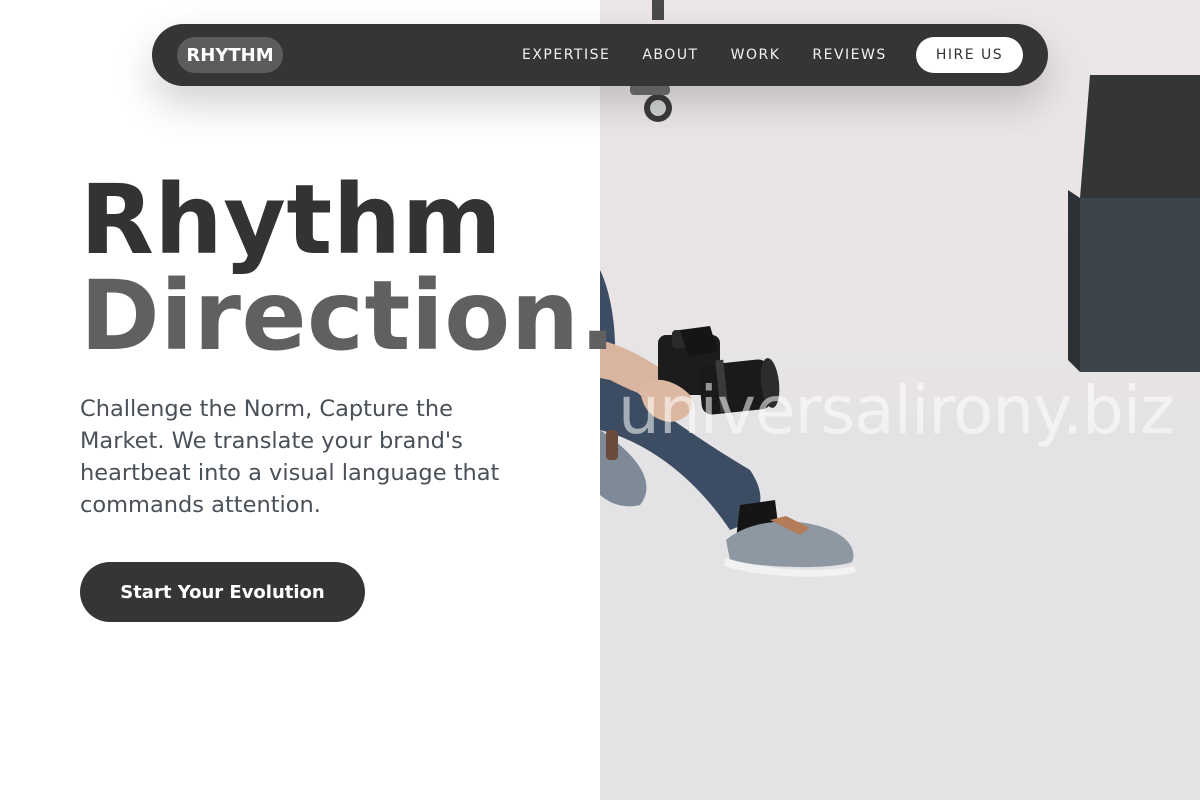  I want to click on nav-links: EXPERTISE ABOUT WORK REVIEWS, so click(720, 55).